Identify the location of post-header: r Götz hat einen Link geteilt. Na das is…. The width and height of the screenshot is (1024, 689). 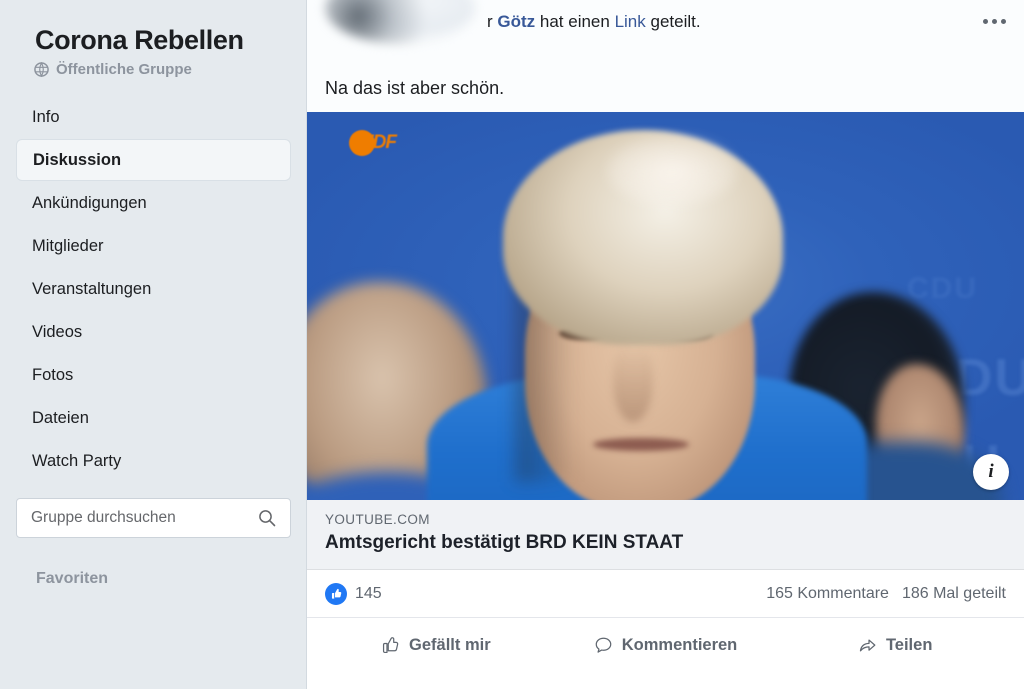
(665, 56).